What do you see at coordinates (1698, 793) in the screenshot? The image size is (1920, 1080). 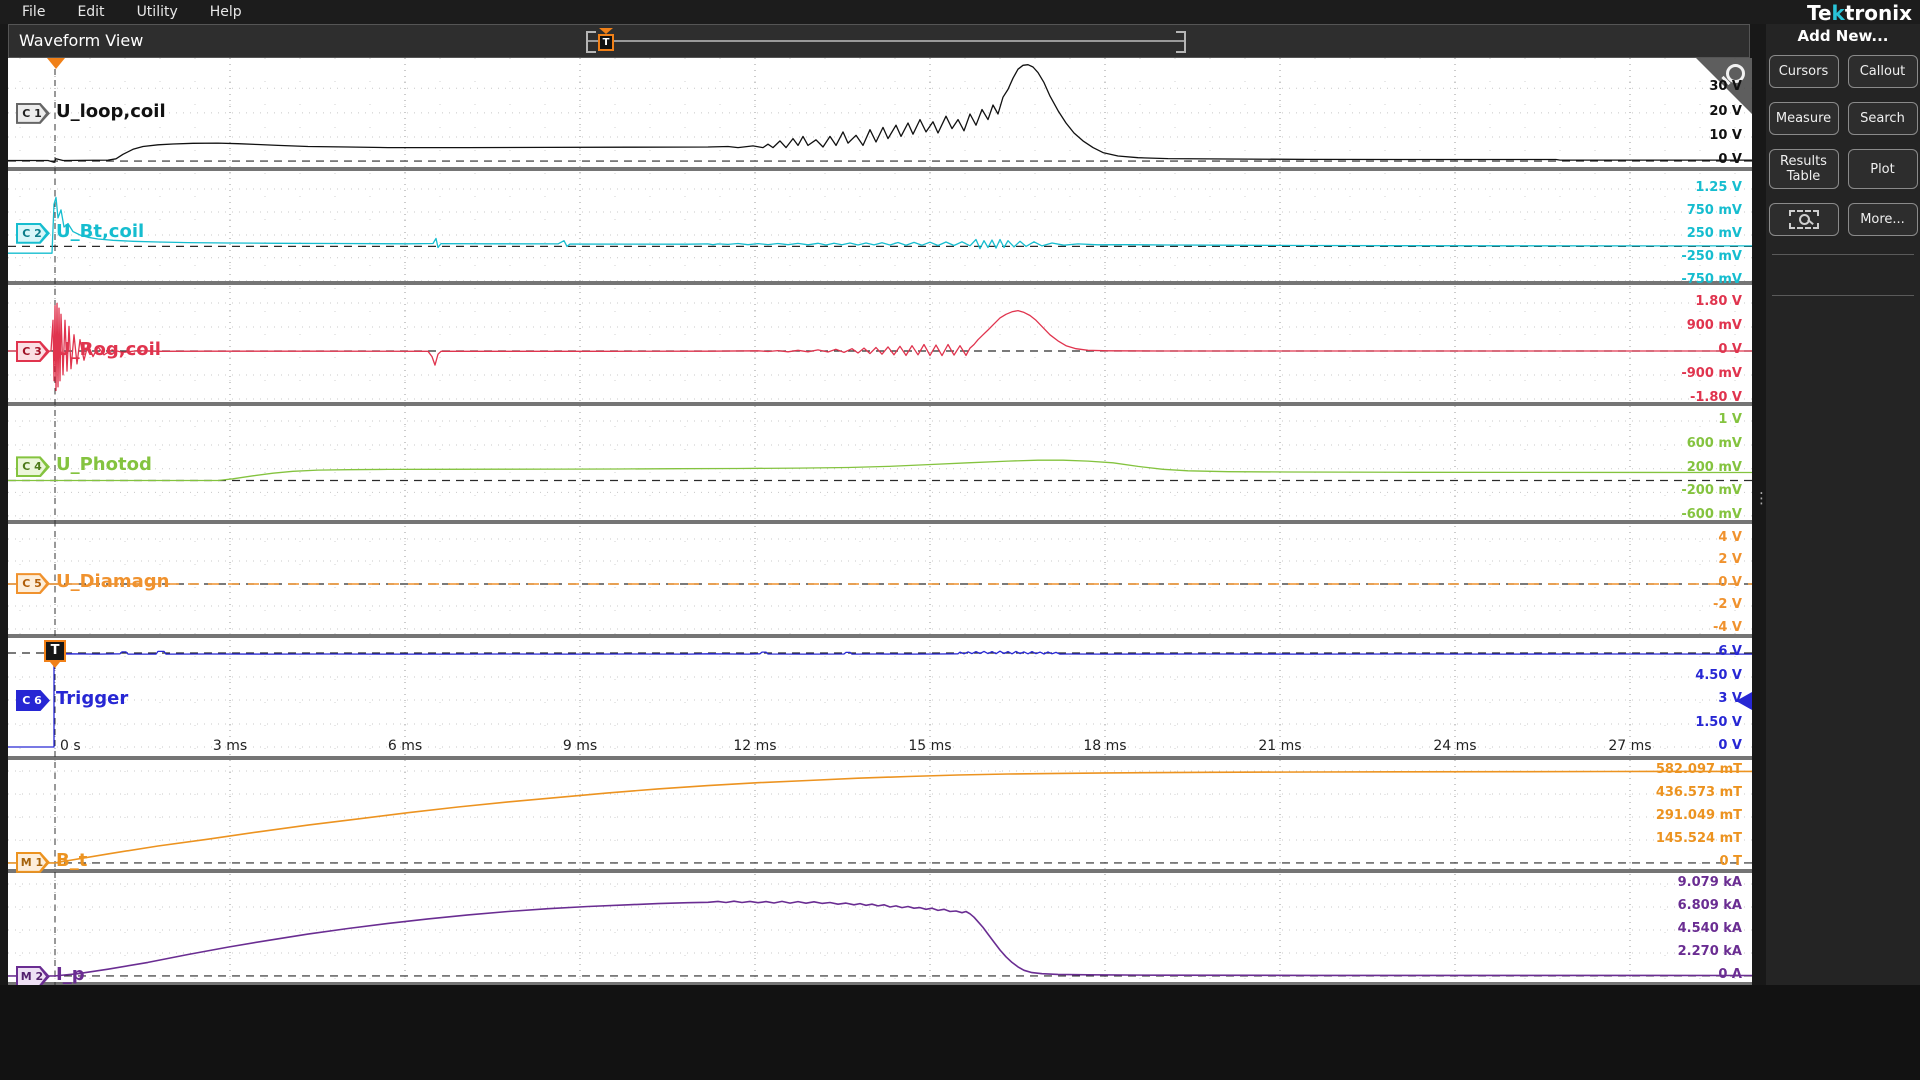 I see `scale-label: 436.573 mT` at bounding box center [1698, 793].